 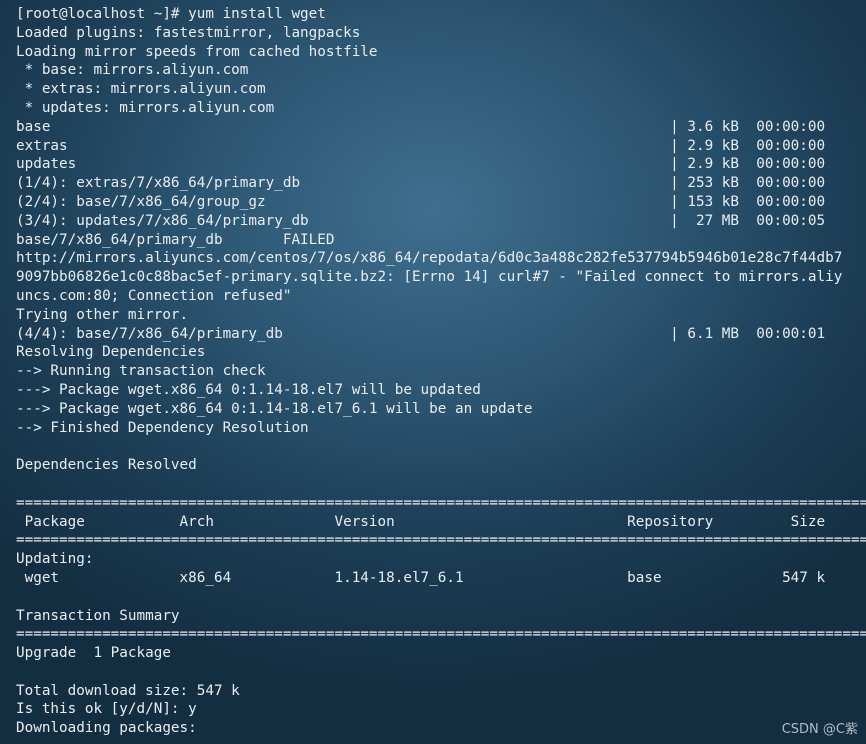 What do you see at coordinates (421, 145) in the screenshot?
I see `terminal-line: extras | 2.9 kB 00:00:00` at bounding box center [421, 145].